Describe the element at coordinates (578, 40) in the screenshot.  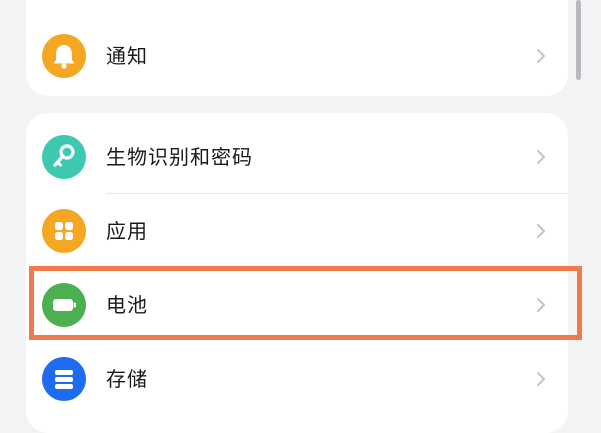
I see `scrollbar` at that location.